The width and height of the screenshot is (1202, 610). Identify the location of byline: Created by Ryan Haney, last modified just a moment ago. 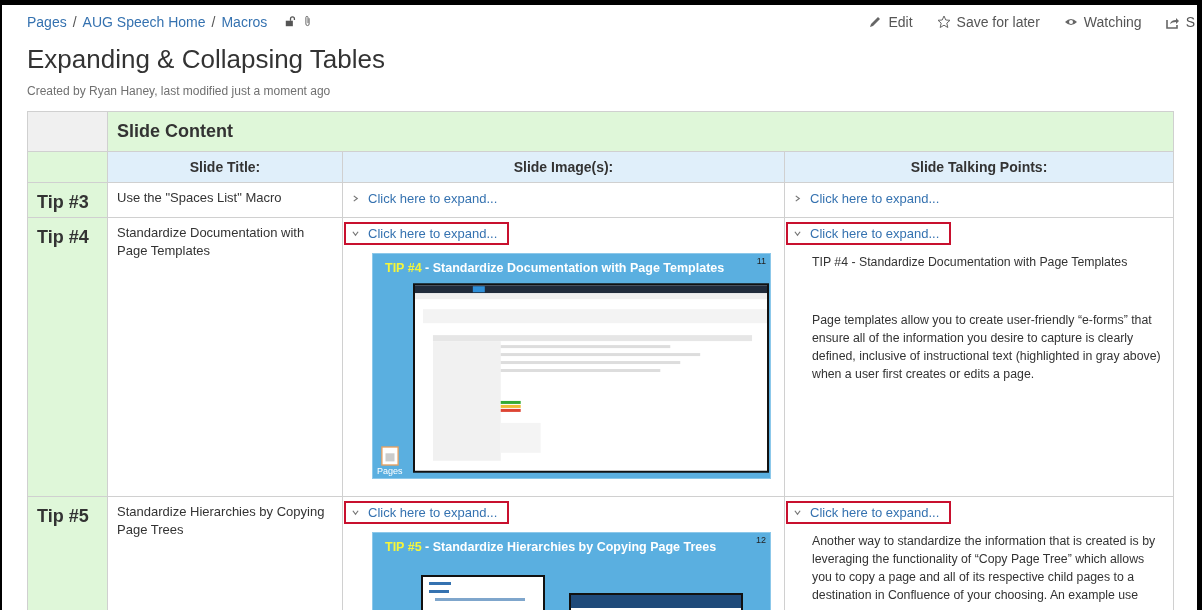
(179, 91).